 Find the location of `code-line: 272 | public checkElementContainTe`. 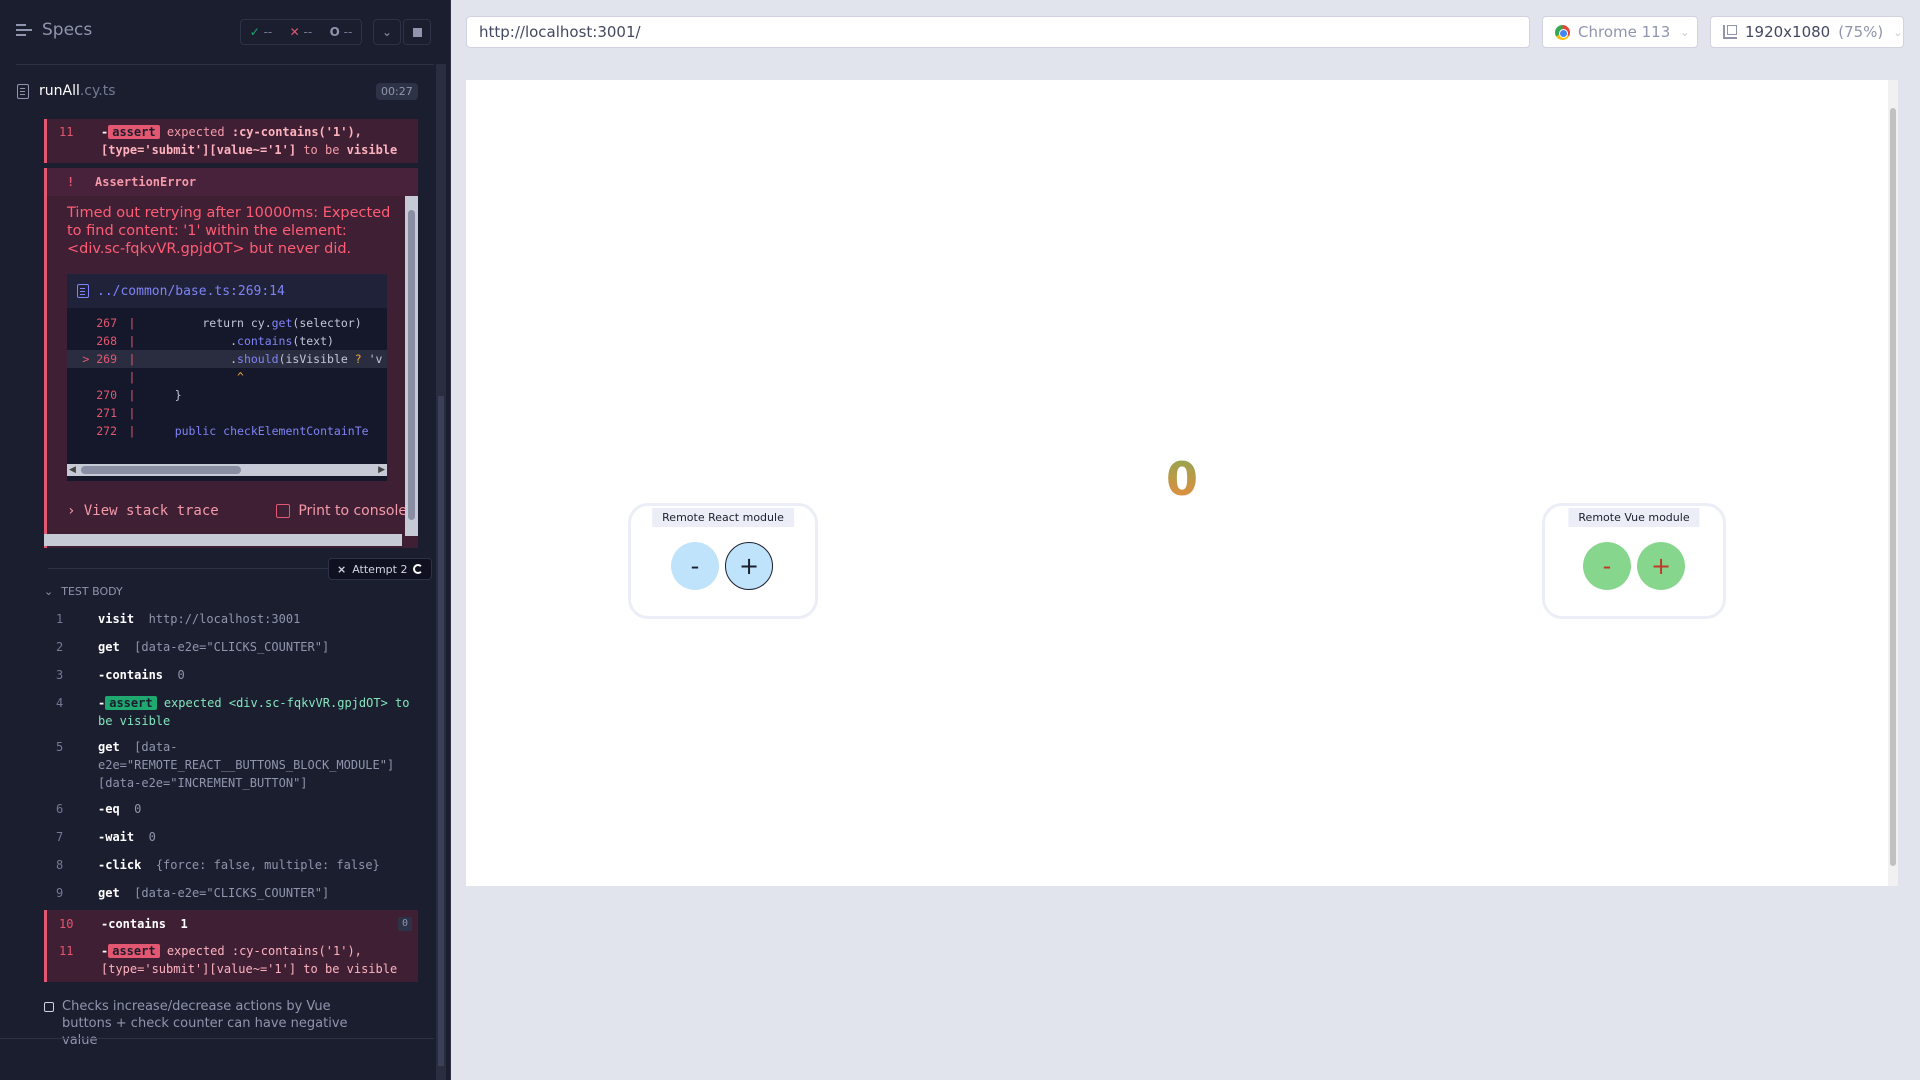

code-line: 272 | public checkElementContainTe is located at coordinates (232, 431).